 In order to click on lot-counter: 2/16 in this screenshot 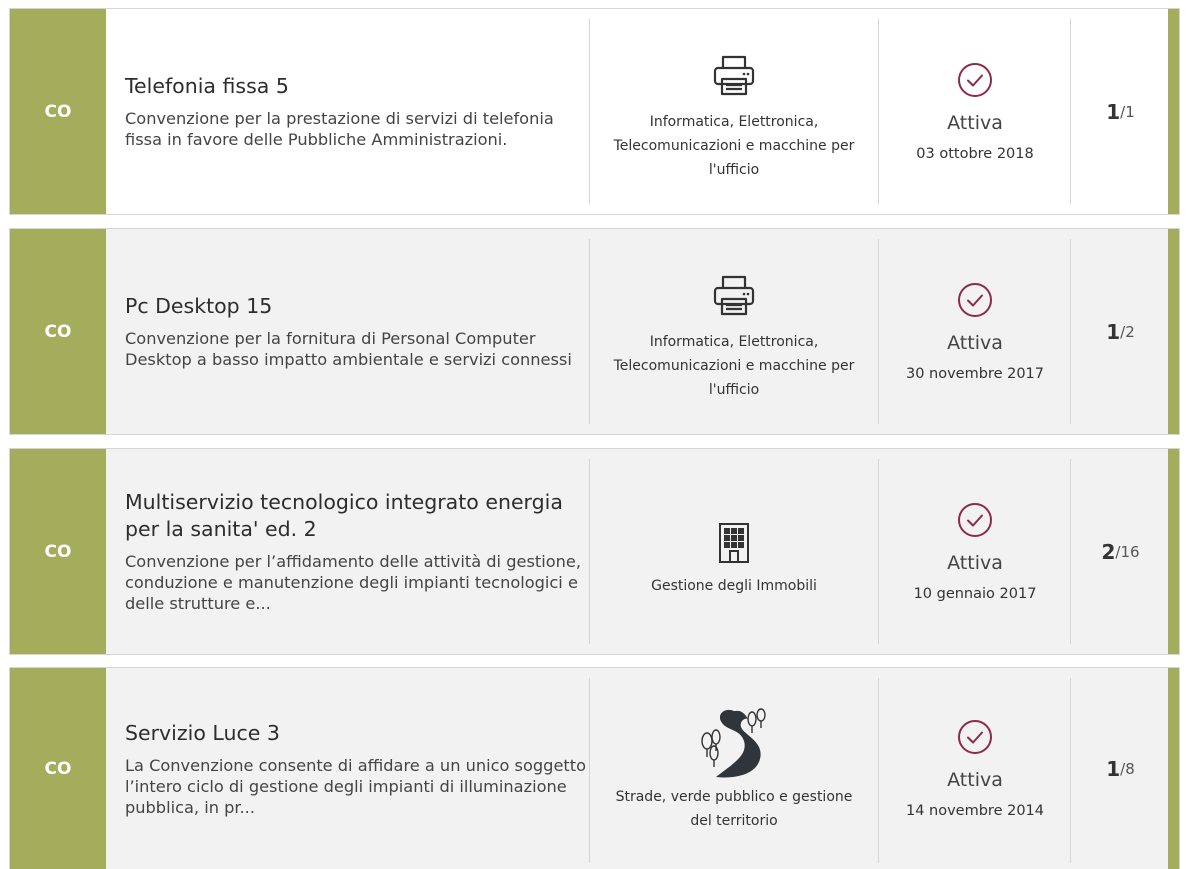, I will do `click(1120, 551)`.